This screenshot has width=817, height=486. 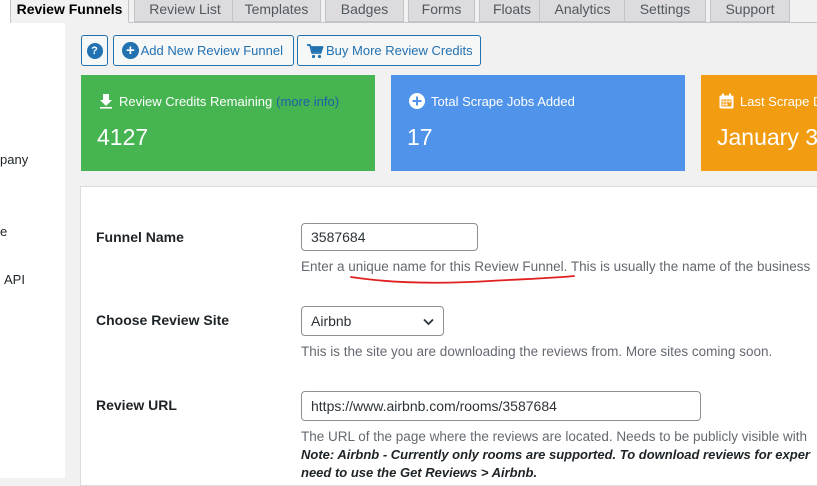 I want to click on scrape-jobs-card: Total Scrape Jobs Added 17, so click(x=538, y=123).